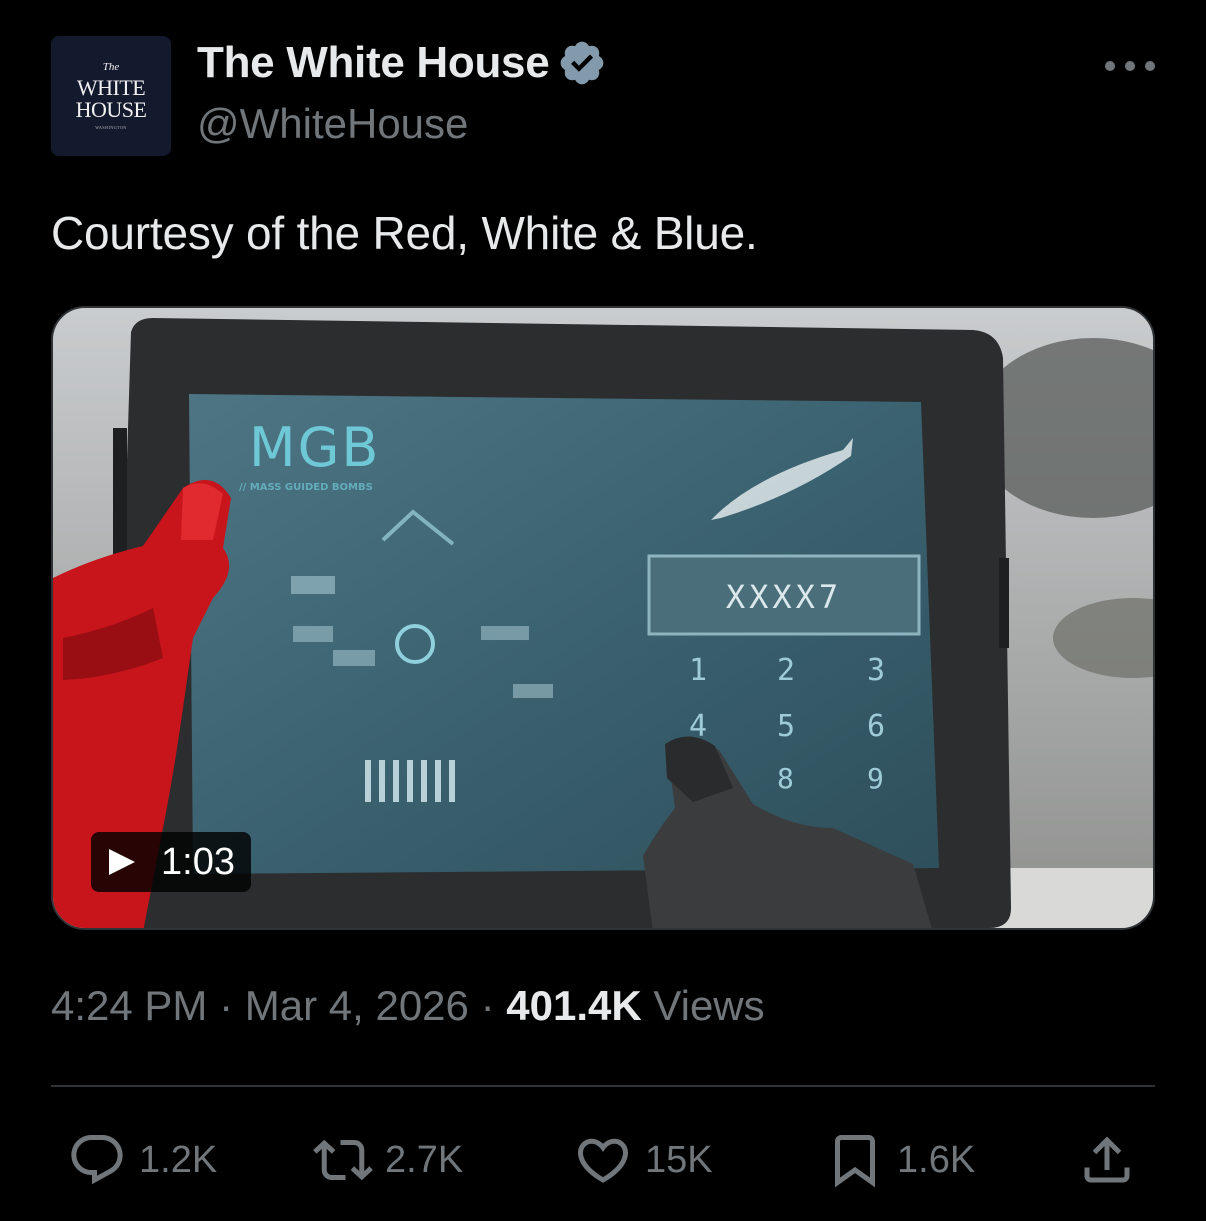  What do you see at coordinates (198, 861) in the screenshot?
I see `video-duration: 1:03` at bounding box center [198, 861].